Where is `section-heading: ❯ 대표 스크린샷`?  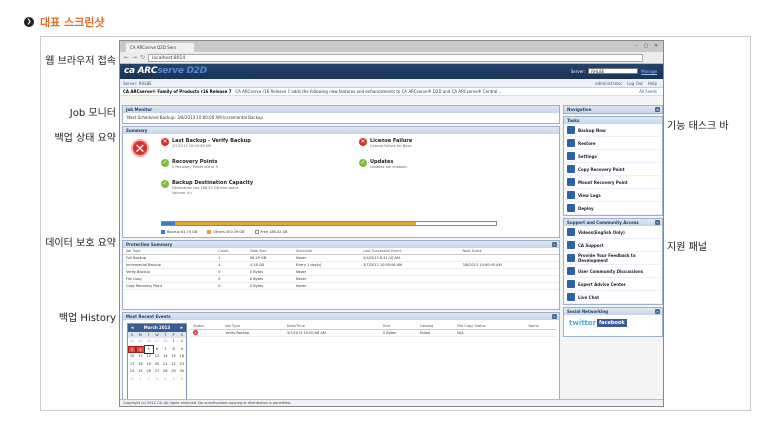 section-heading: ❯ 대표 스크린샷 is located at coordinates (64, 22).